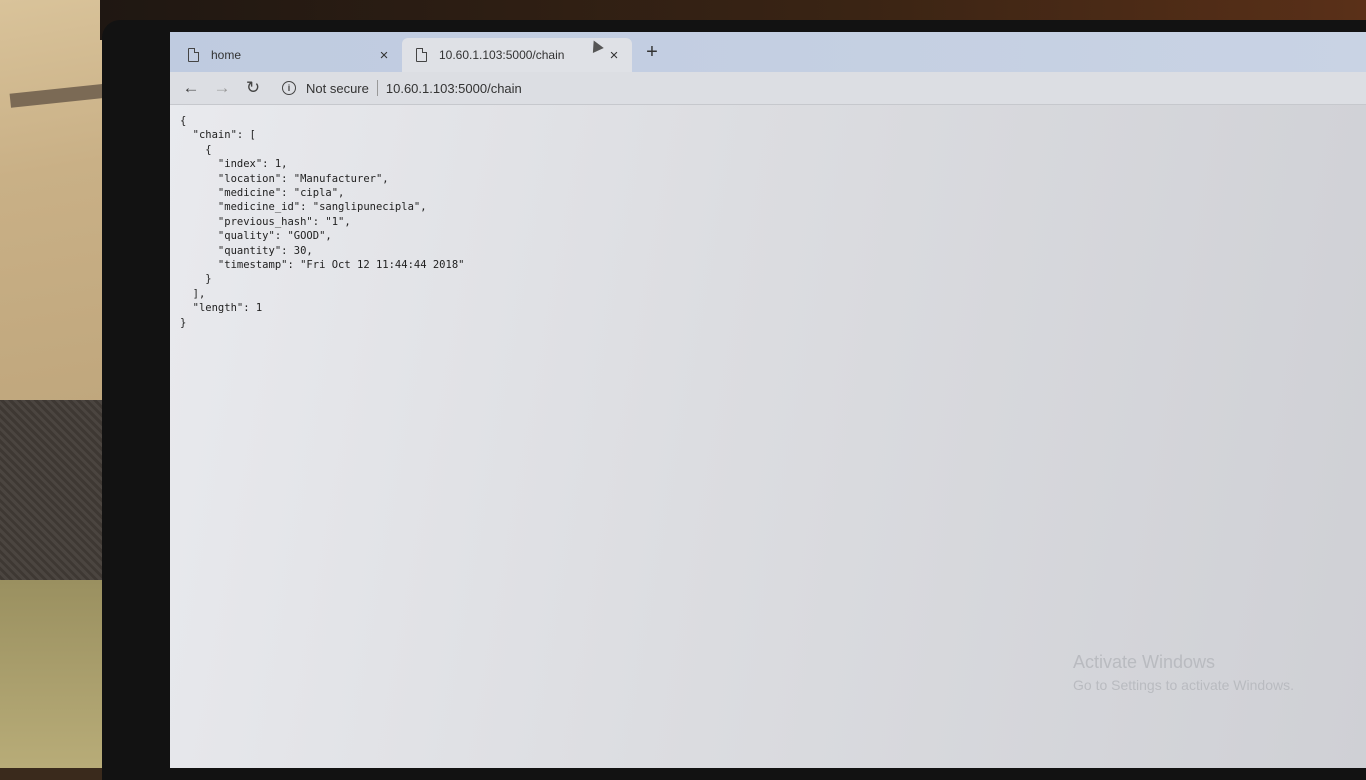  Describe the element at coordinates (1144, 662) in the screenshot. I see `watermark-title: Activate Windows` at that location.